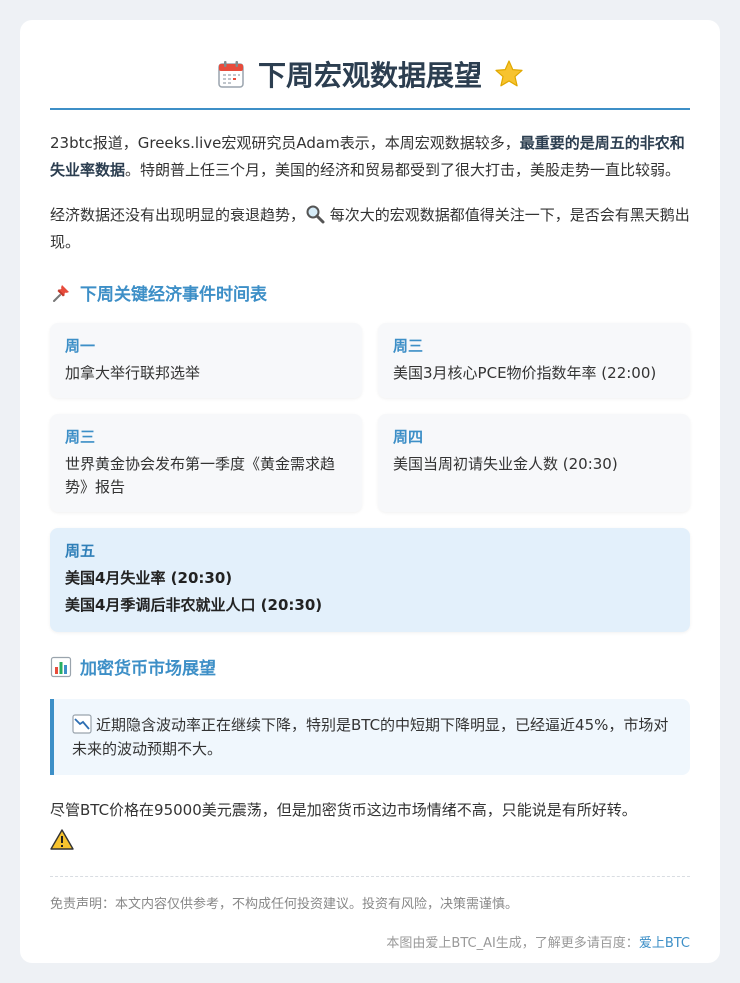 Image resolution: width=740 pixels, height=983 pixels. Describe the element at coordinates (525, 373) in the screenshot. I see `event-text: 美国3月核心PCE物价指数年率 (22:00)` at that location.